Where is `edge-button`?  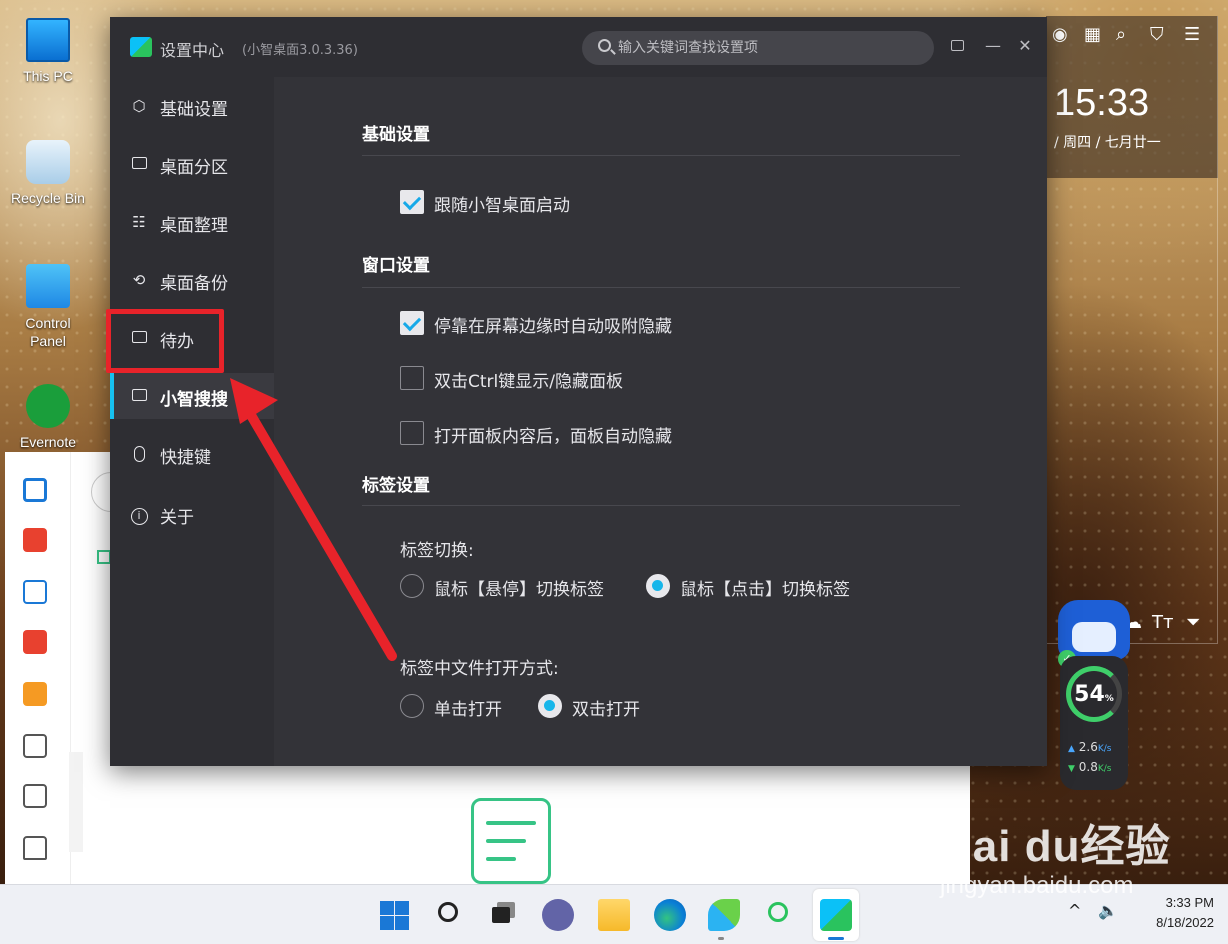 edge-button is located at coordinates (670, 915).